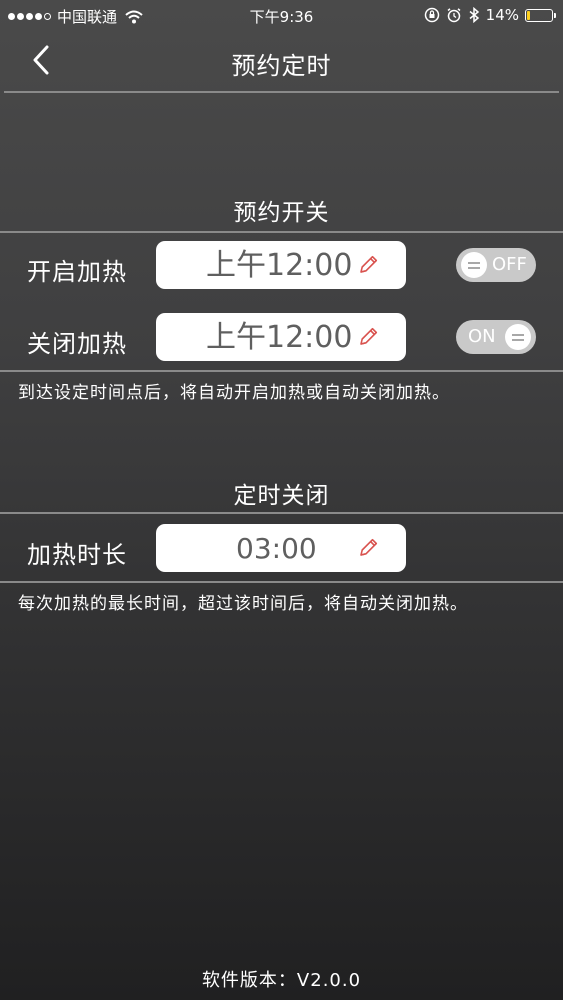  I want to click on bluetooth-icon, so click(474, 15).